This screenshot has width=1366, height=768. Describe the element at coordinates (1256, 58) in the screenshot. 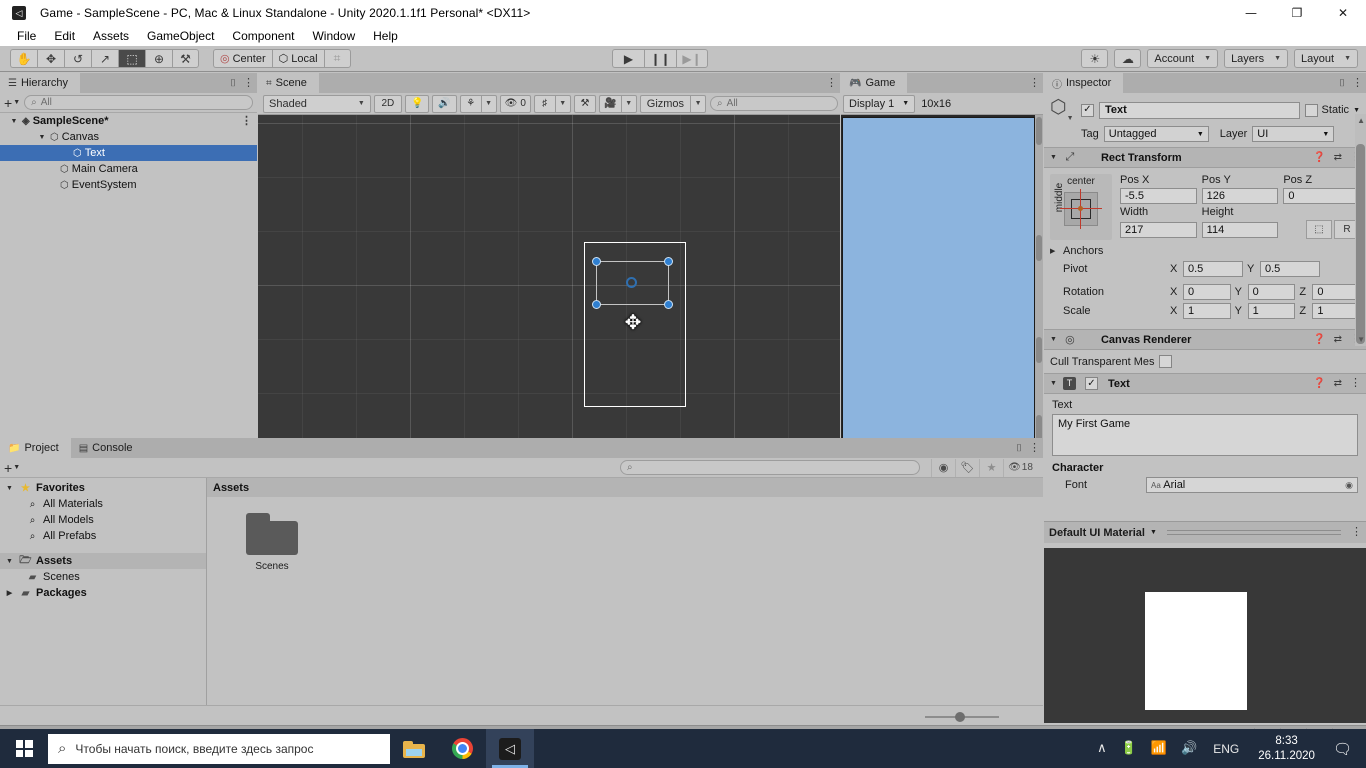

I see `layers-dropdown: Layers ▼` at that location.